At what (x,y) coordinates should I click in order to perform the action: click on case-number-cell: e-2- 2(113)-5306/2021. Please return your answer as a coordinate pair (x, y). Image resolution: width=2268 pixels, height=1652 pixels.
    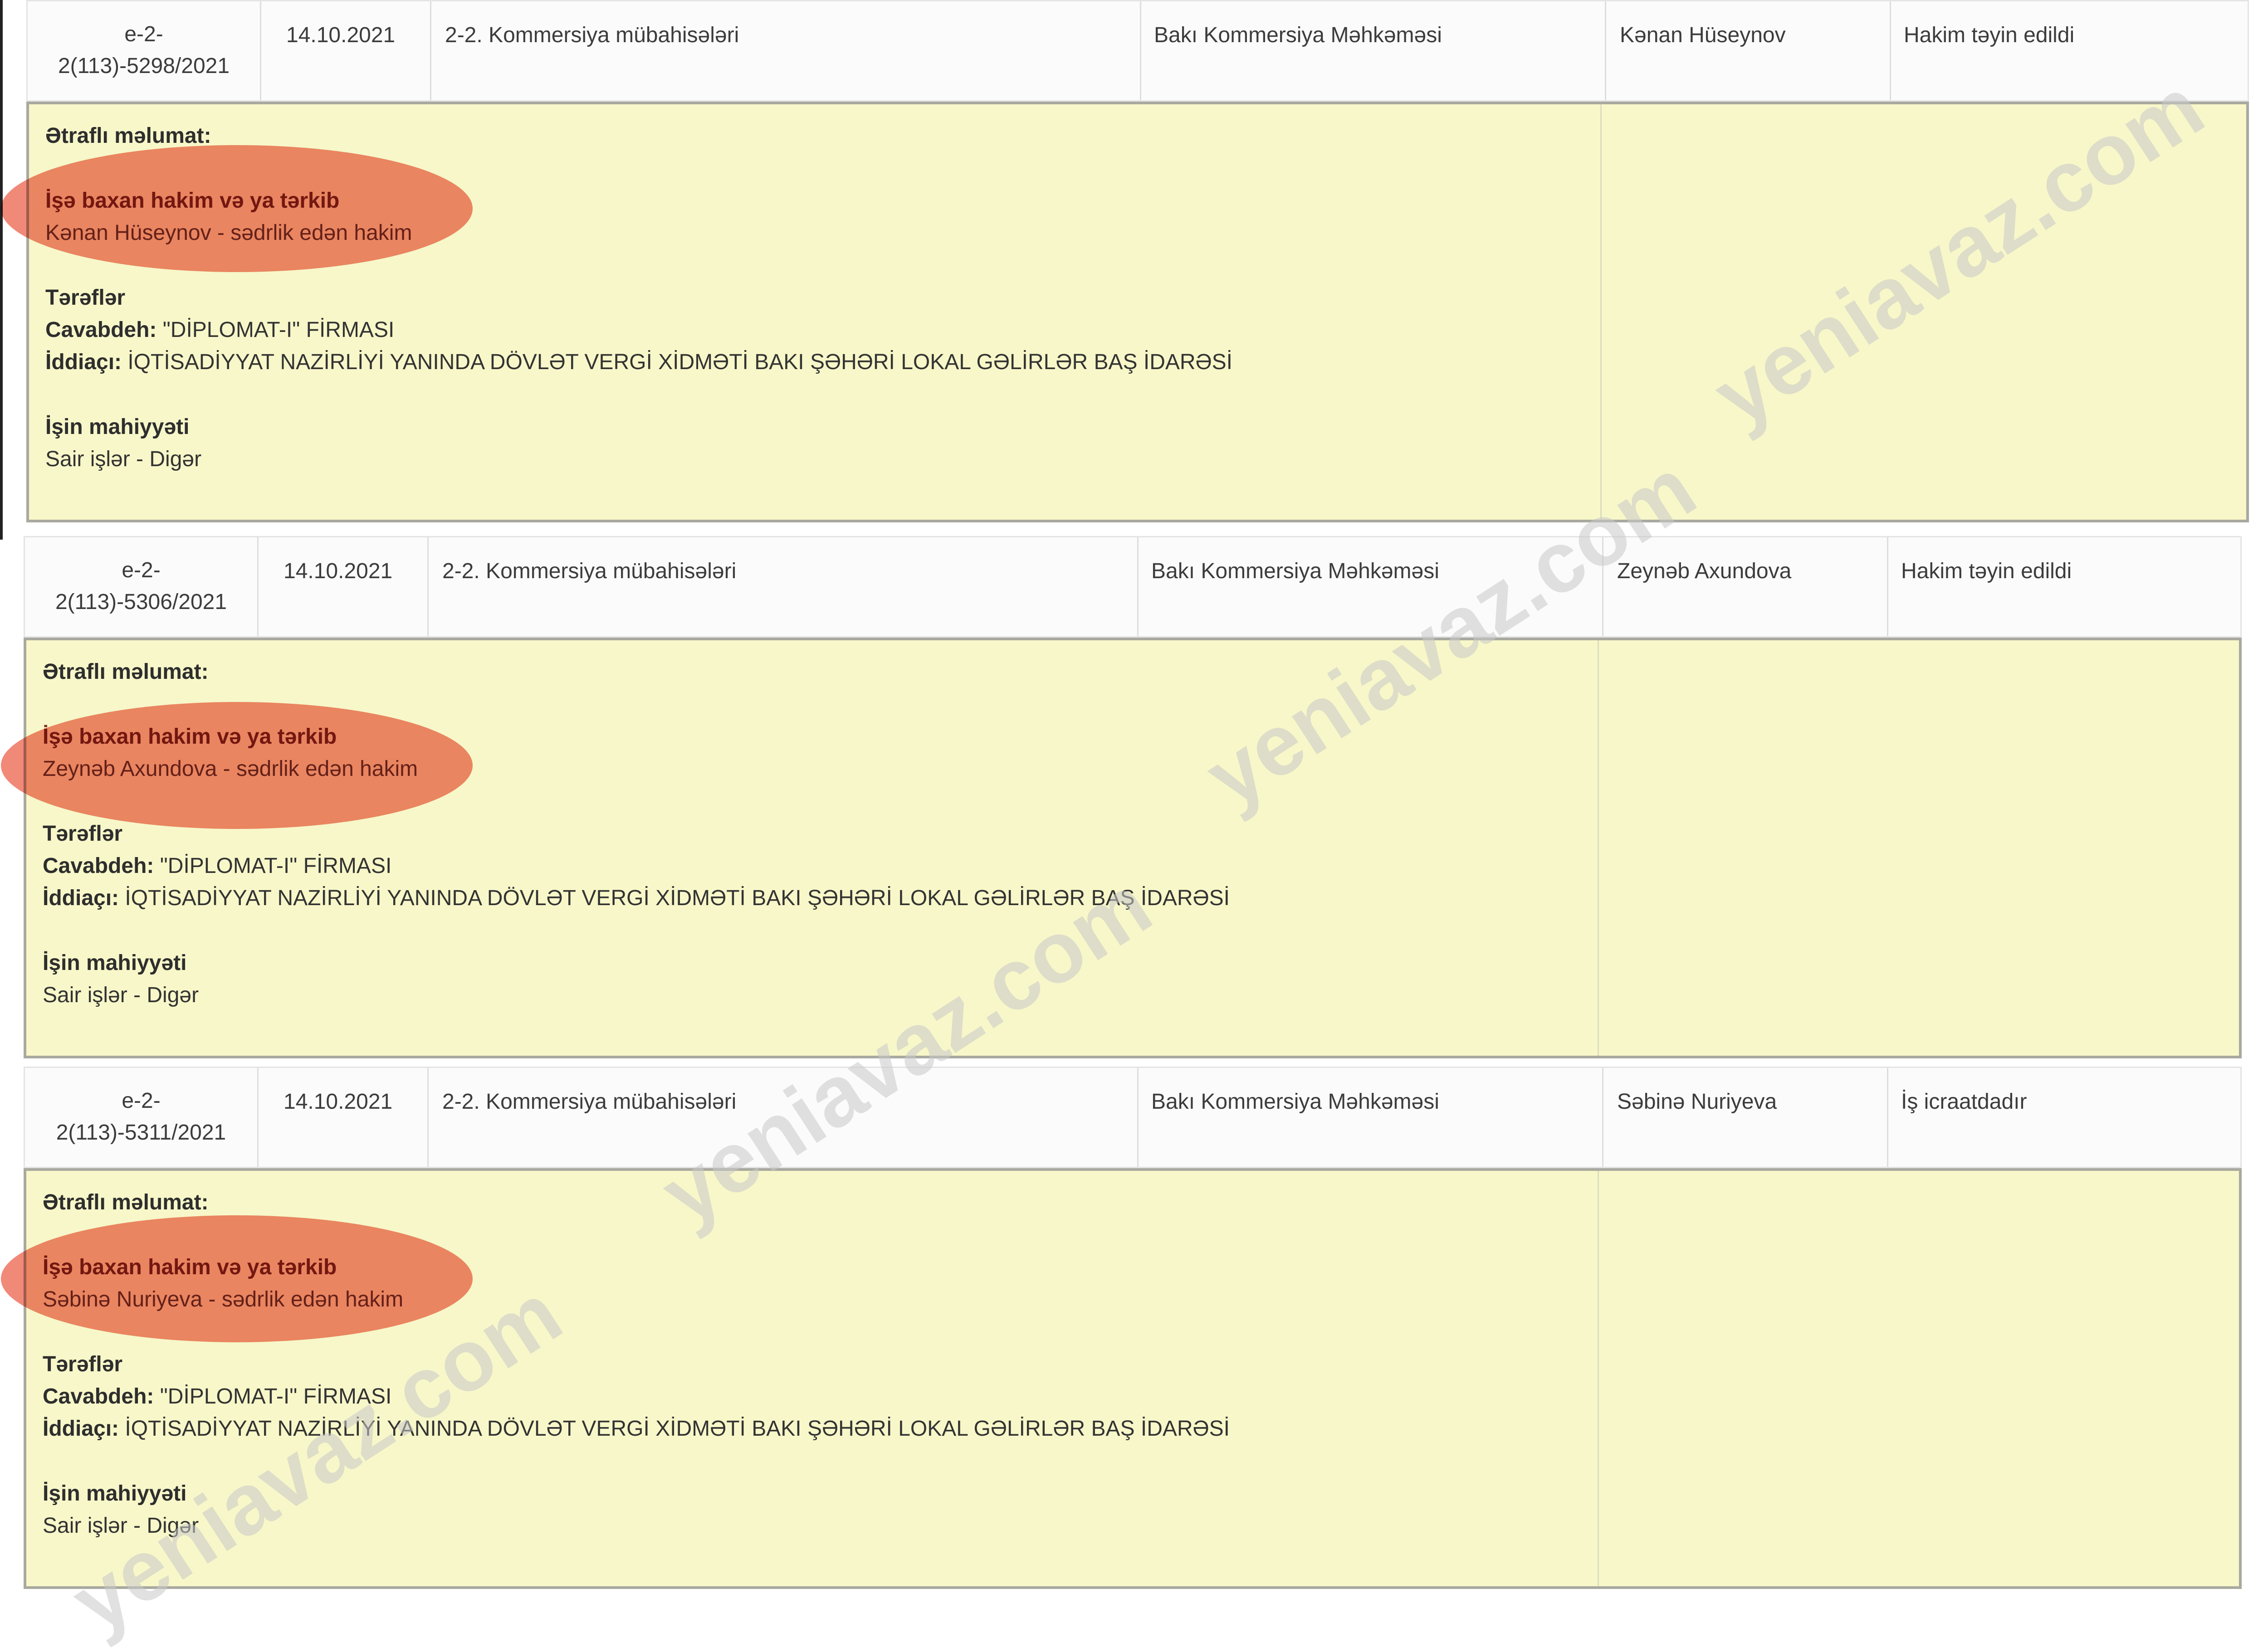
    Looking at the image, I should click on (142, 586).